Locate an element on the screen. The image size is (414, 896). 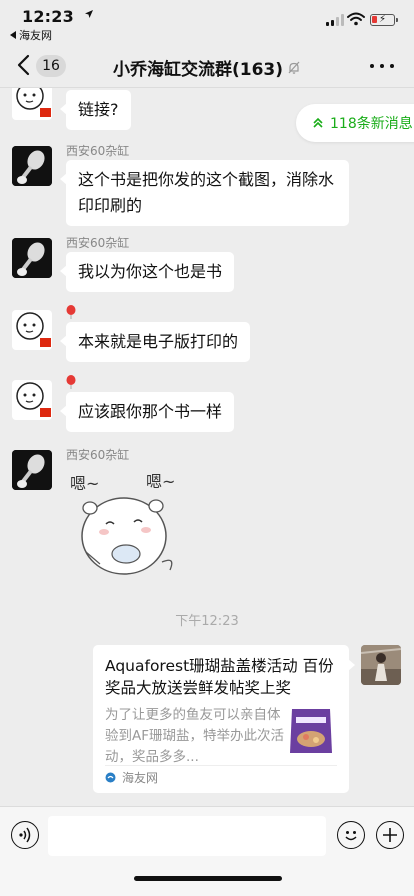
more-actions-button is located at coordinates (390, 835).